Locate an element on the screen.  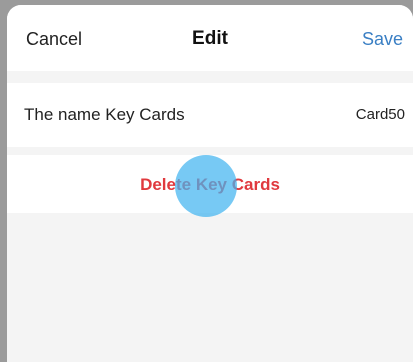
page-title: Edit is located at coordinates (210, 38).